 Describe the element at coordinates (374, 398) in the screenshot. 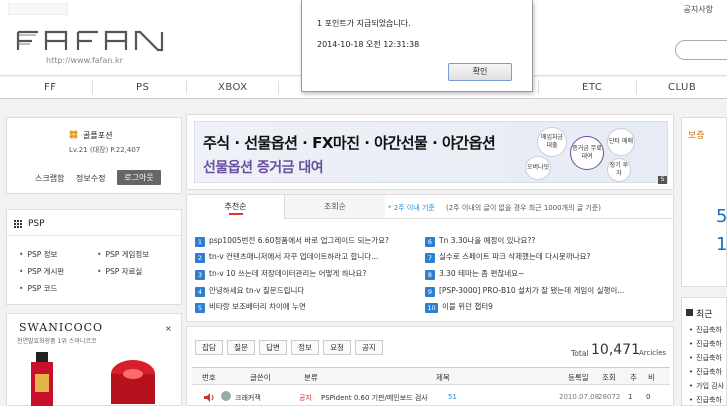

I see `row-title: PSPident 0.60 기판/메인보드 검사` at that location.